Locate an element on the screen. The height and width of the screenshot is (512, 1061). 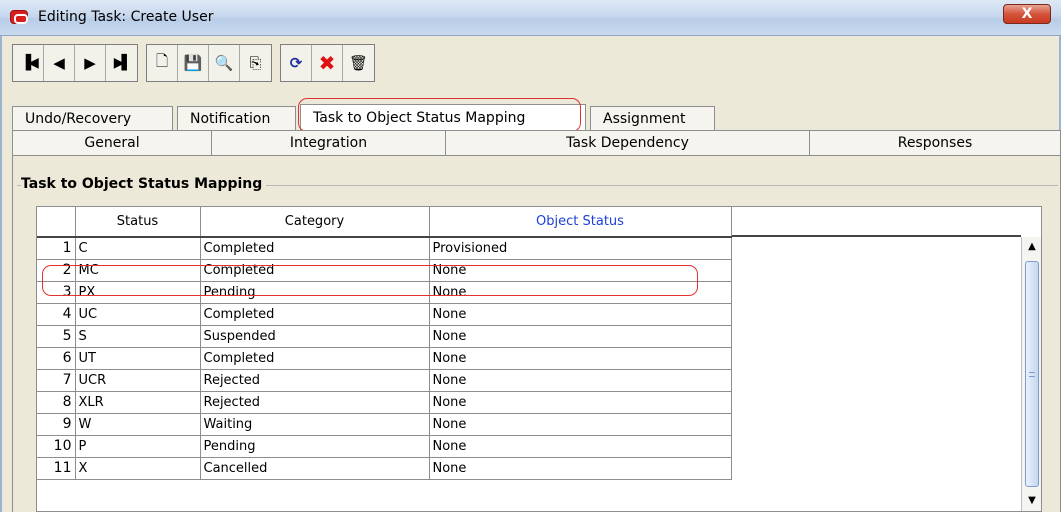
status-cell: UC is located at coordinates (138, 314).